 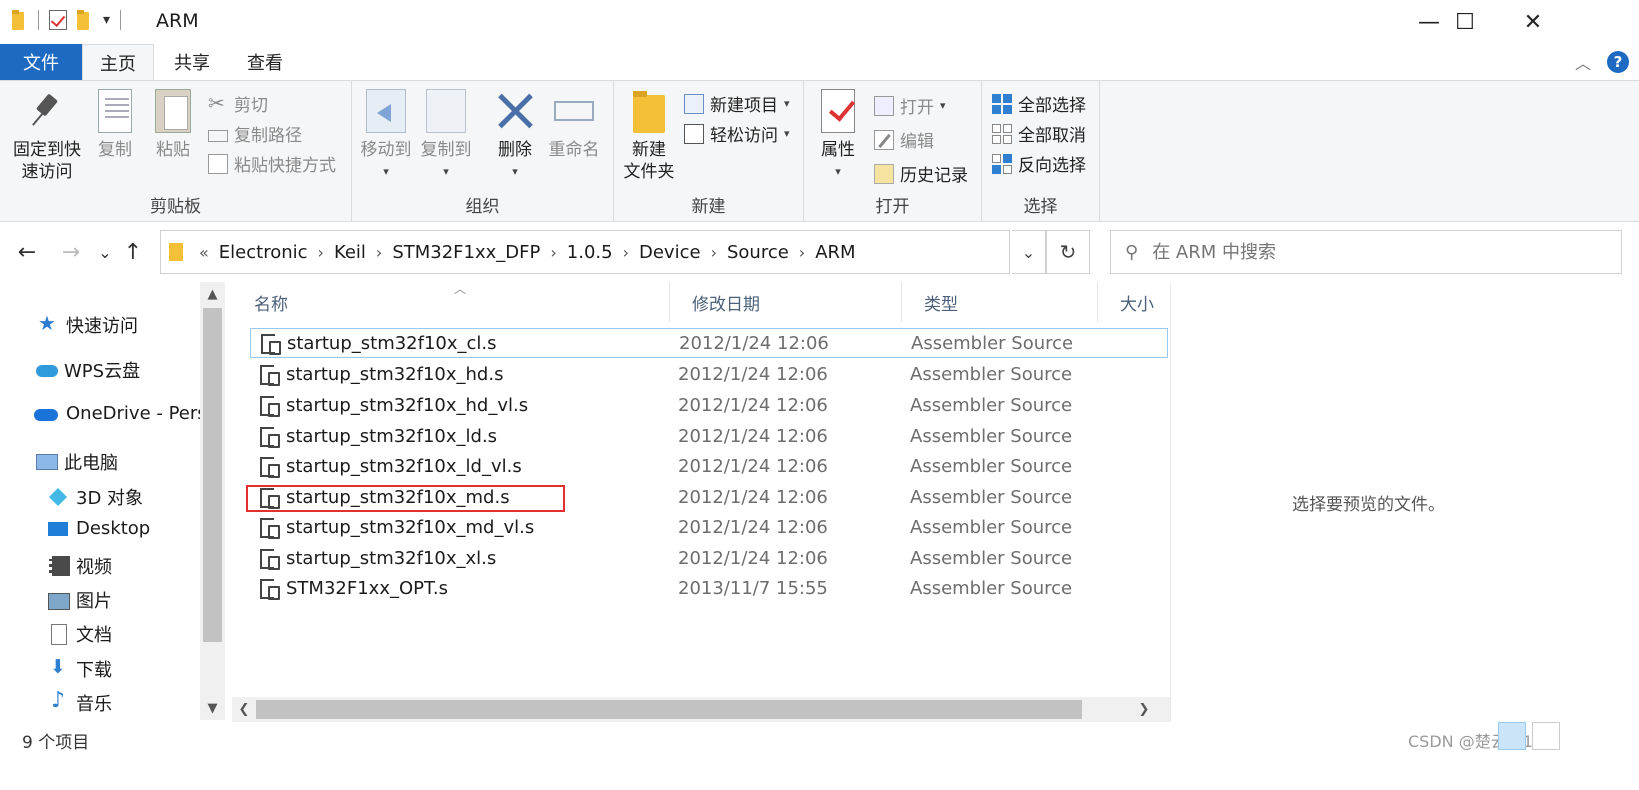 I want to click on nav-item-videos: 视频, so click(x=80, y=566).